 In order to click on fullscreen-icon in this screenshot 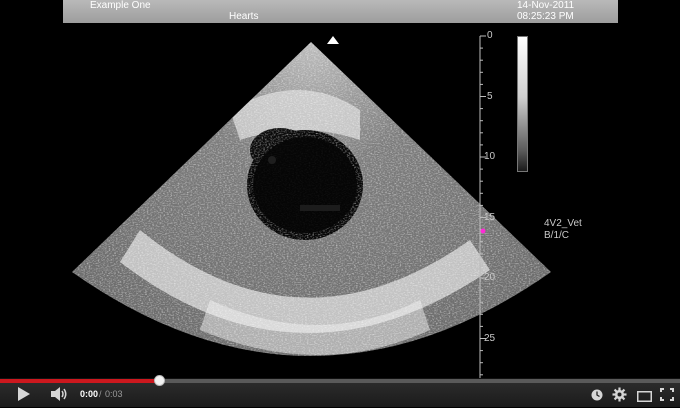, I will do `click(667, 394)`.